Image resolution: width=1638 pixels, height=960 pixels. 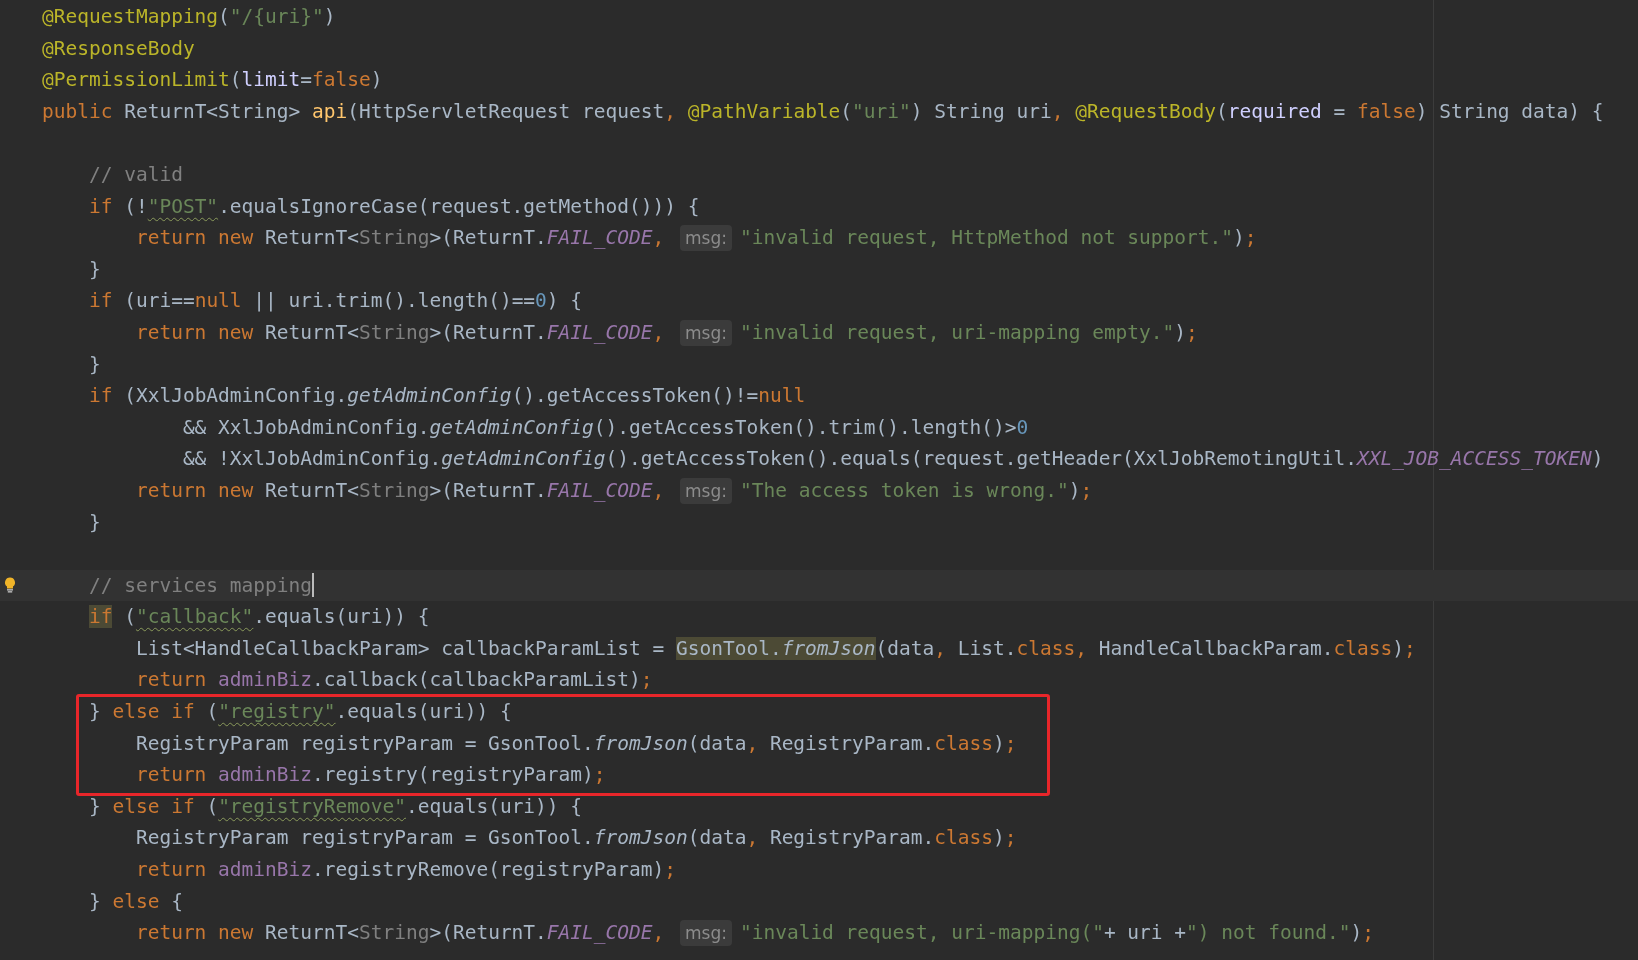 What do you see at coordinates (823, 111) in the screenshot?
I see `code-text: public ReturnT<String> api(HttpServletRequest request, @PathVariable("uri") String uri, @RequestBody(required = false) String data) {` at bounding box center [823, 111].